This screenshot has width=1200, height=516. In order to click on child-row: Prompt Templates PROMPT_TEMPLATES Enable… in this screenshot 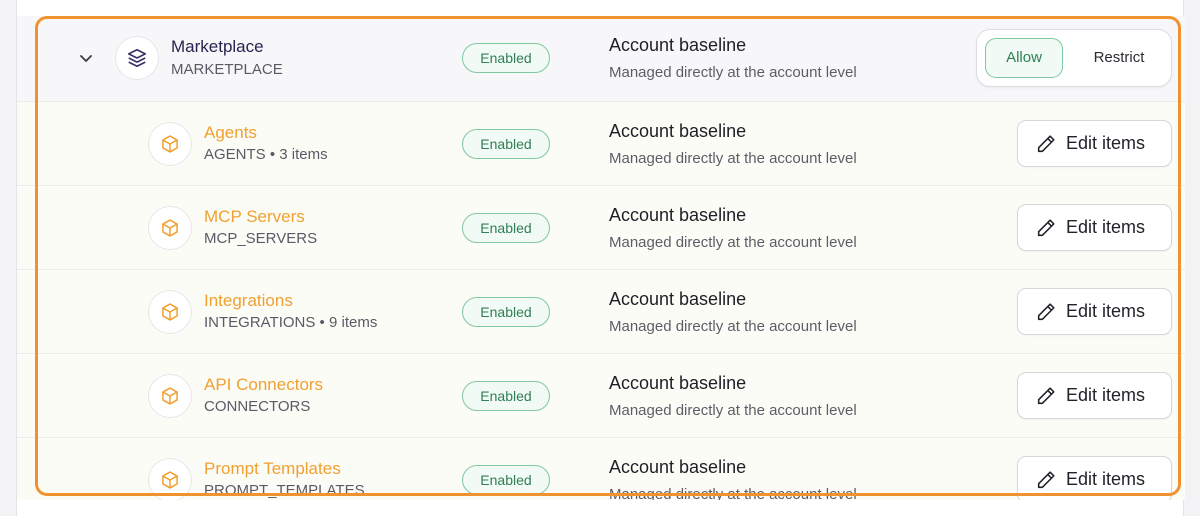, I will do `click(601, 469)`.